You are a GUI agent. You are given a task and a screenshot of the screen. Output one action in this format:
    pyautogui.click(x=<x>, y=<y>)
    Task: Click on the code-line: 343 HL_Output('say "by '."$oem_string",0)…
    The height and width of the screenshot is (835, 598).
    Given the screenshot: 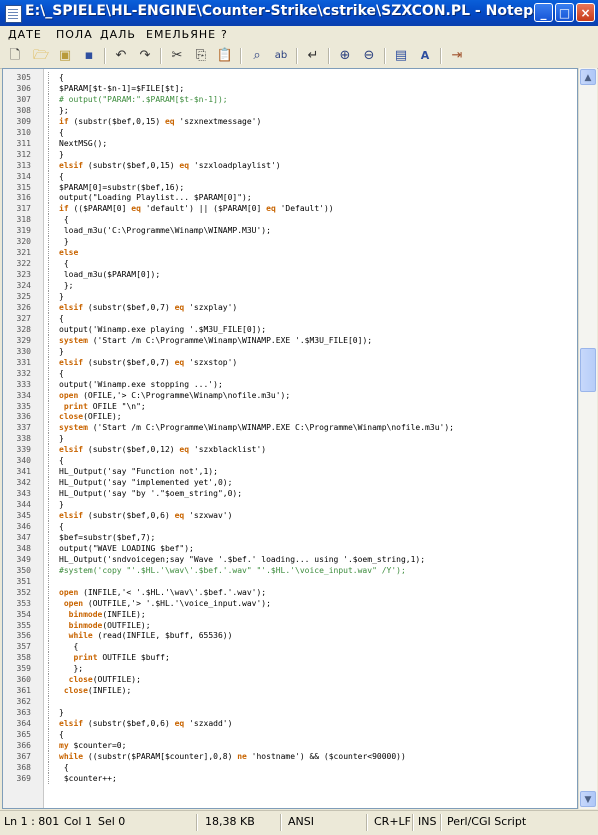 What is the action you would take?
    pyautogui.click(x=290, y=494)
    